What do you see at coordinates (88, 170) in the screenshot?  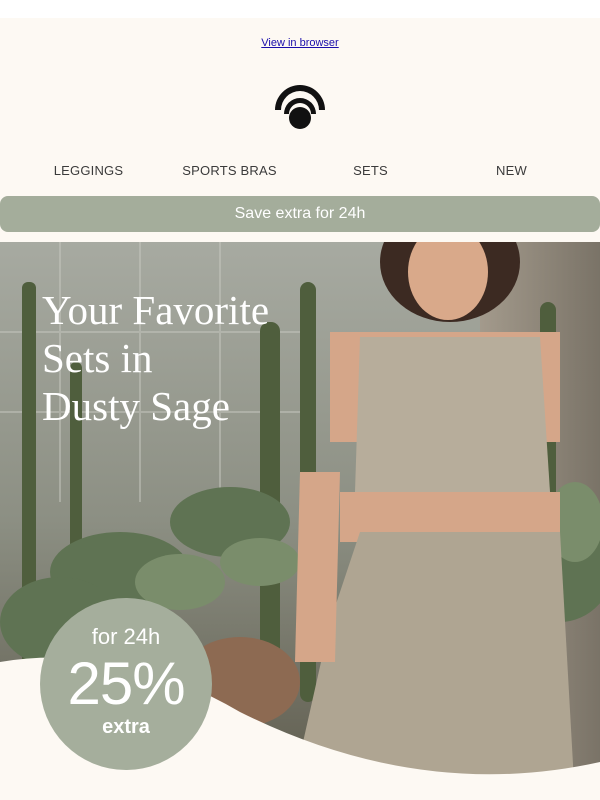 I see `nav-item-leggings: LEGGINGS` at bounding box center [88, 170].